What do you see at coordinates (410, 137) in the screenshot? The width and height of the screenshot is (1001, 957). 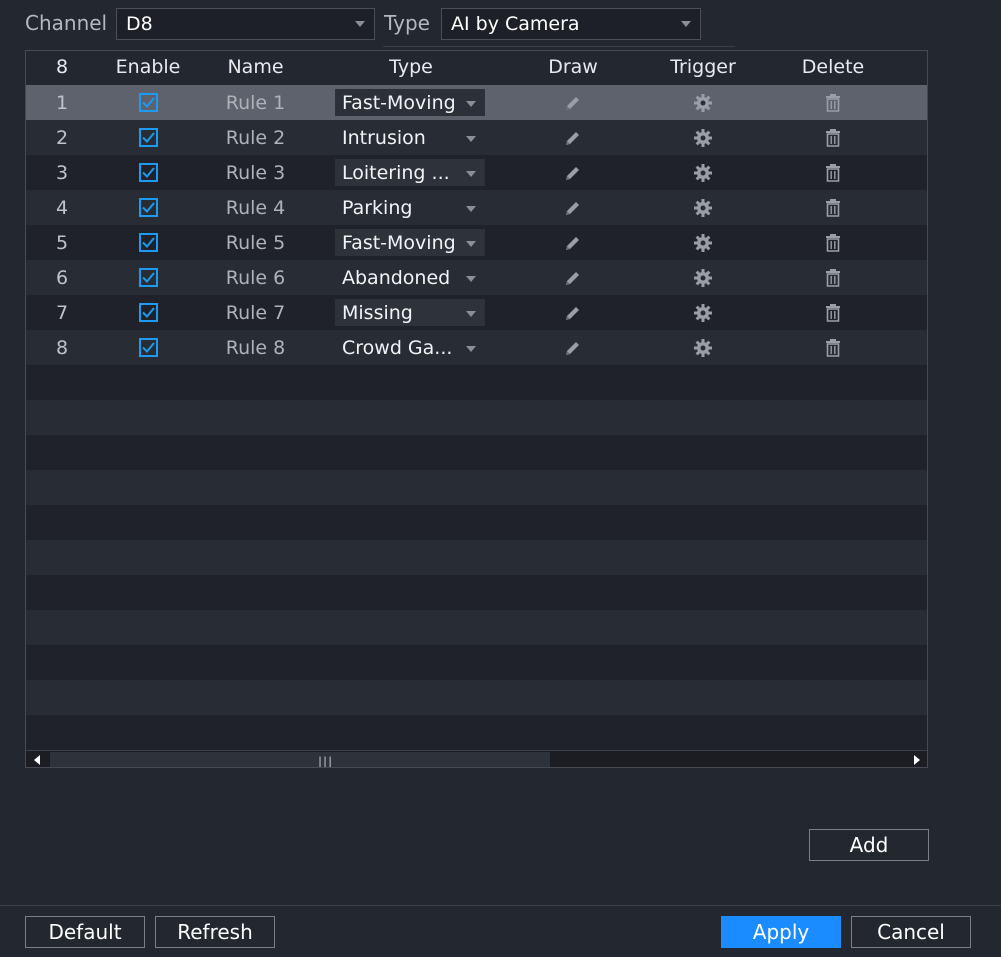 I see `rule-type-select: Intrusion` at bounding box center [410, 137].